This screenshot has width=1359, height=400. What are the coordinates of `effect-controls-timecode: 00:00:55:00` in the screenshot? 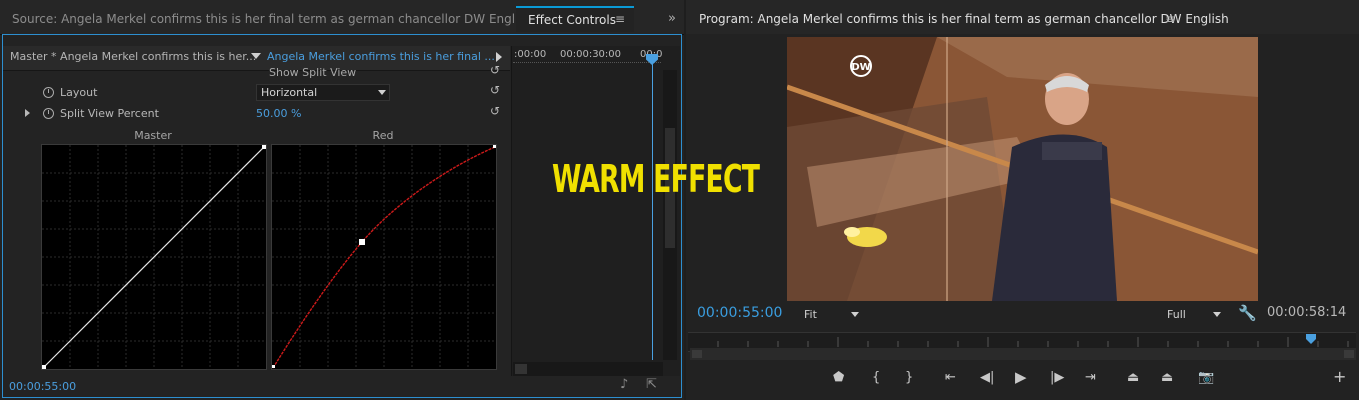 It's located at (42, 386).